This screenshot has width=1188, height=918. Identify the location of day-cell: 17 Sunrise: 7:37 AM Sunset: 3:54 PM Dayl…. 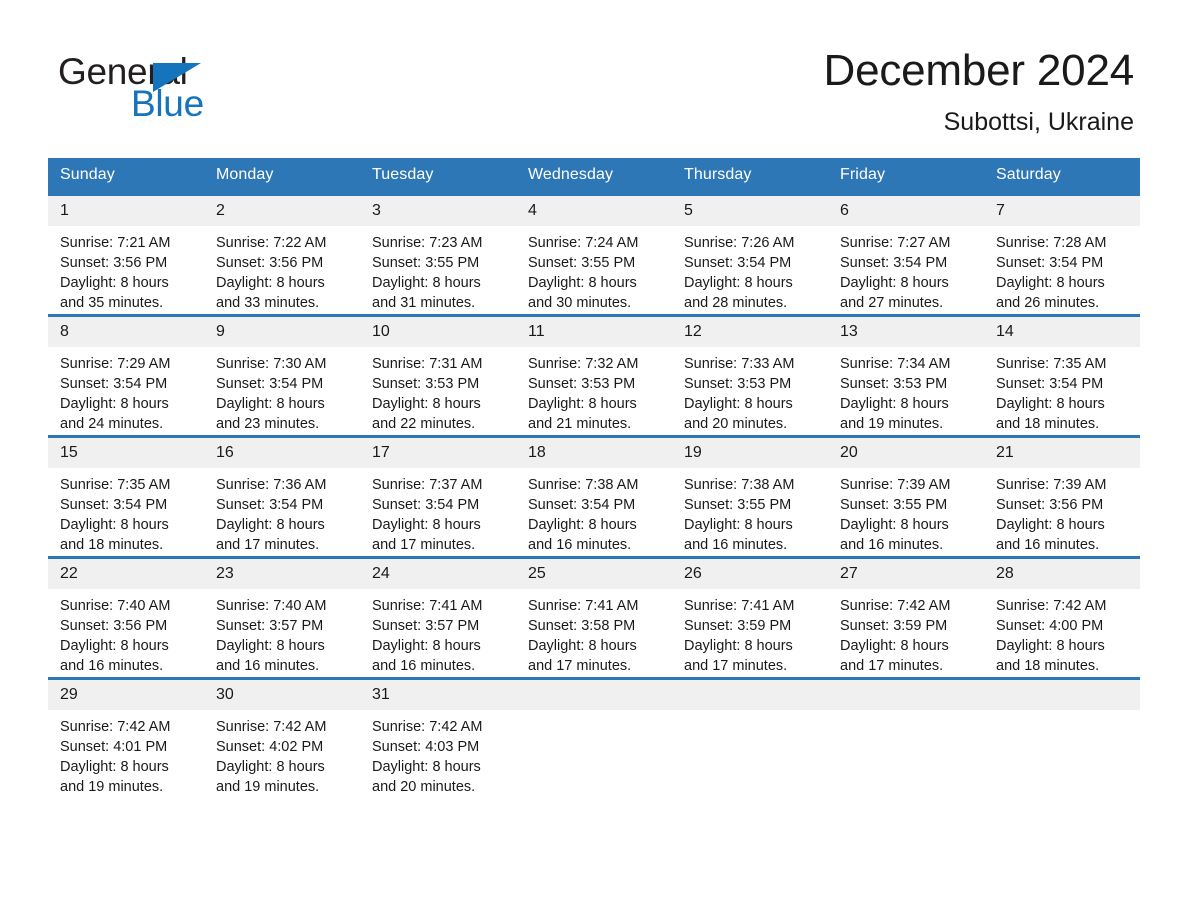
(438, 496).